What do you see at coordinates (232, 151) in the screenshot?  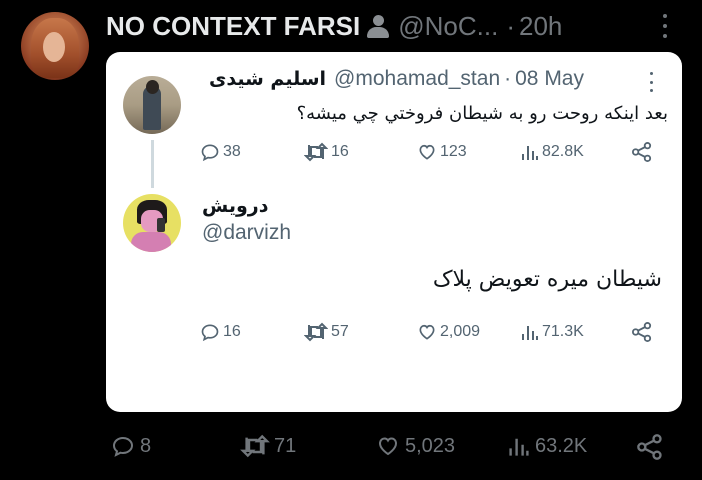 I see `reply-count: 38` at bounding box center [232, 151].